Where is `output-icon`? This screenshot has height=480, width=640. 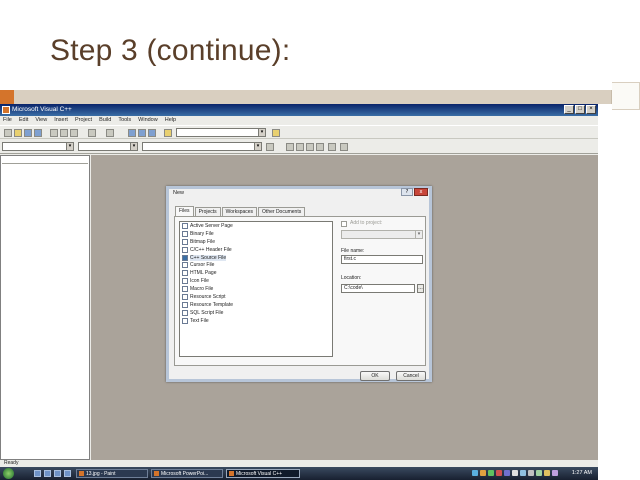 output-icon is located at coordinates (142, 133).